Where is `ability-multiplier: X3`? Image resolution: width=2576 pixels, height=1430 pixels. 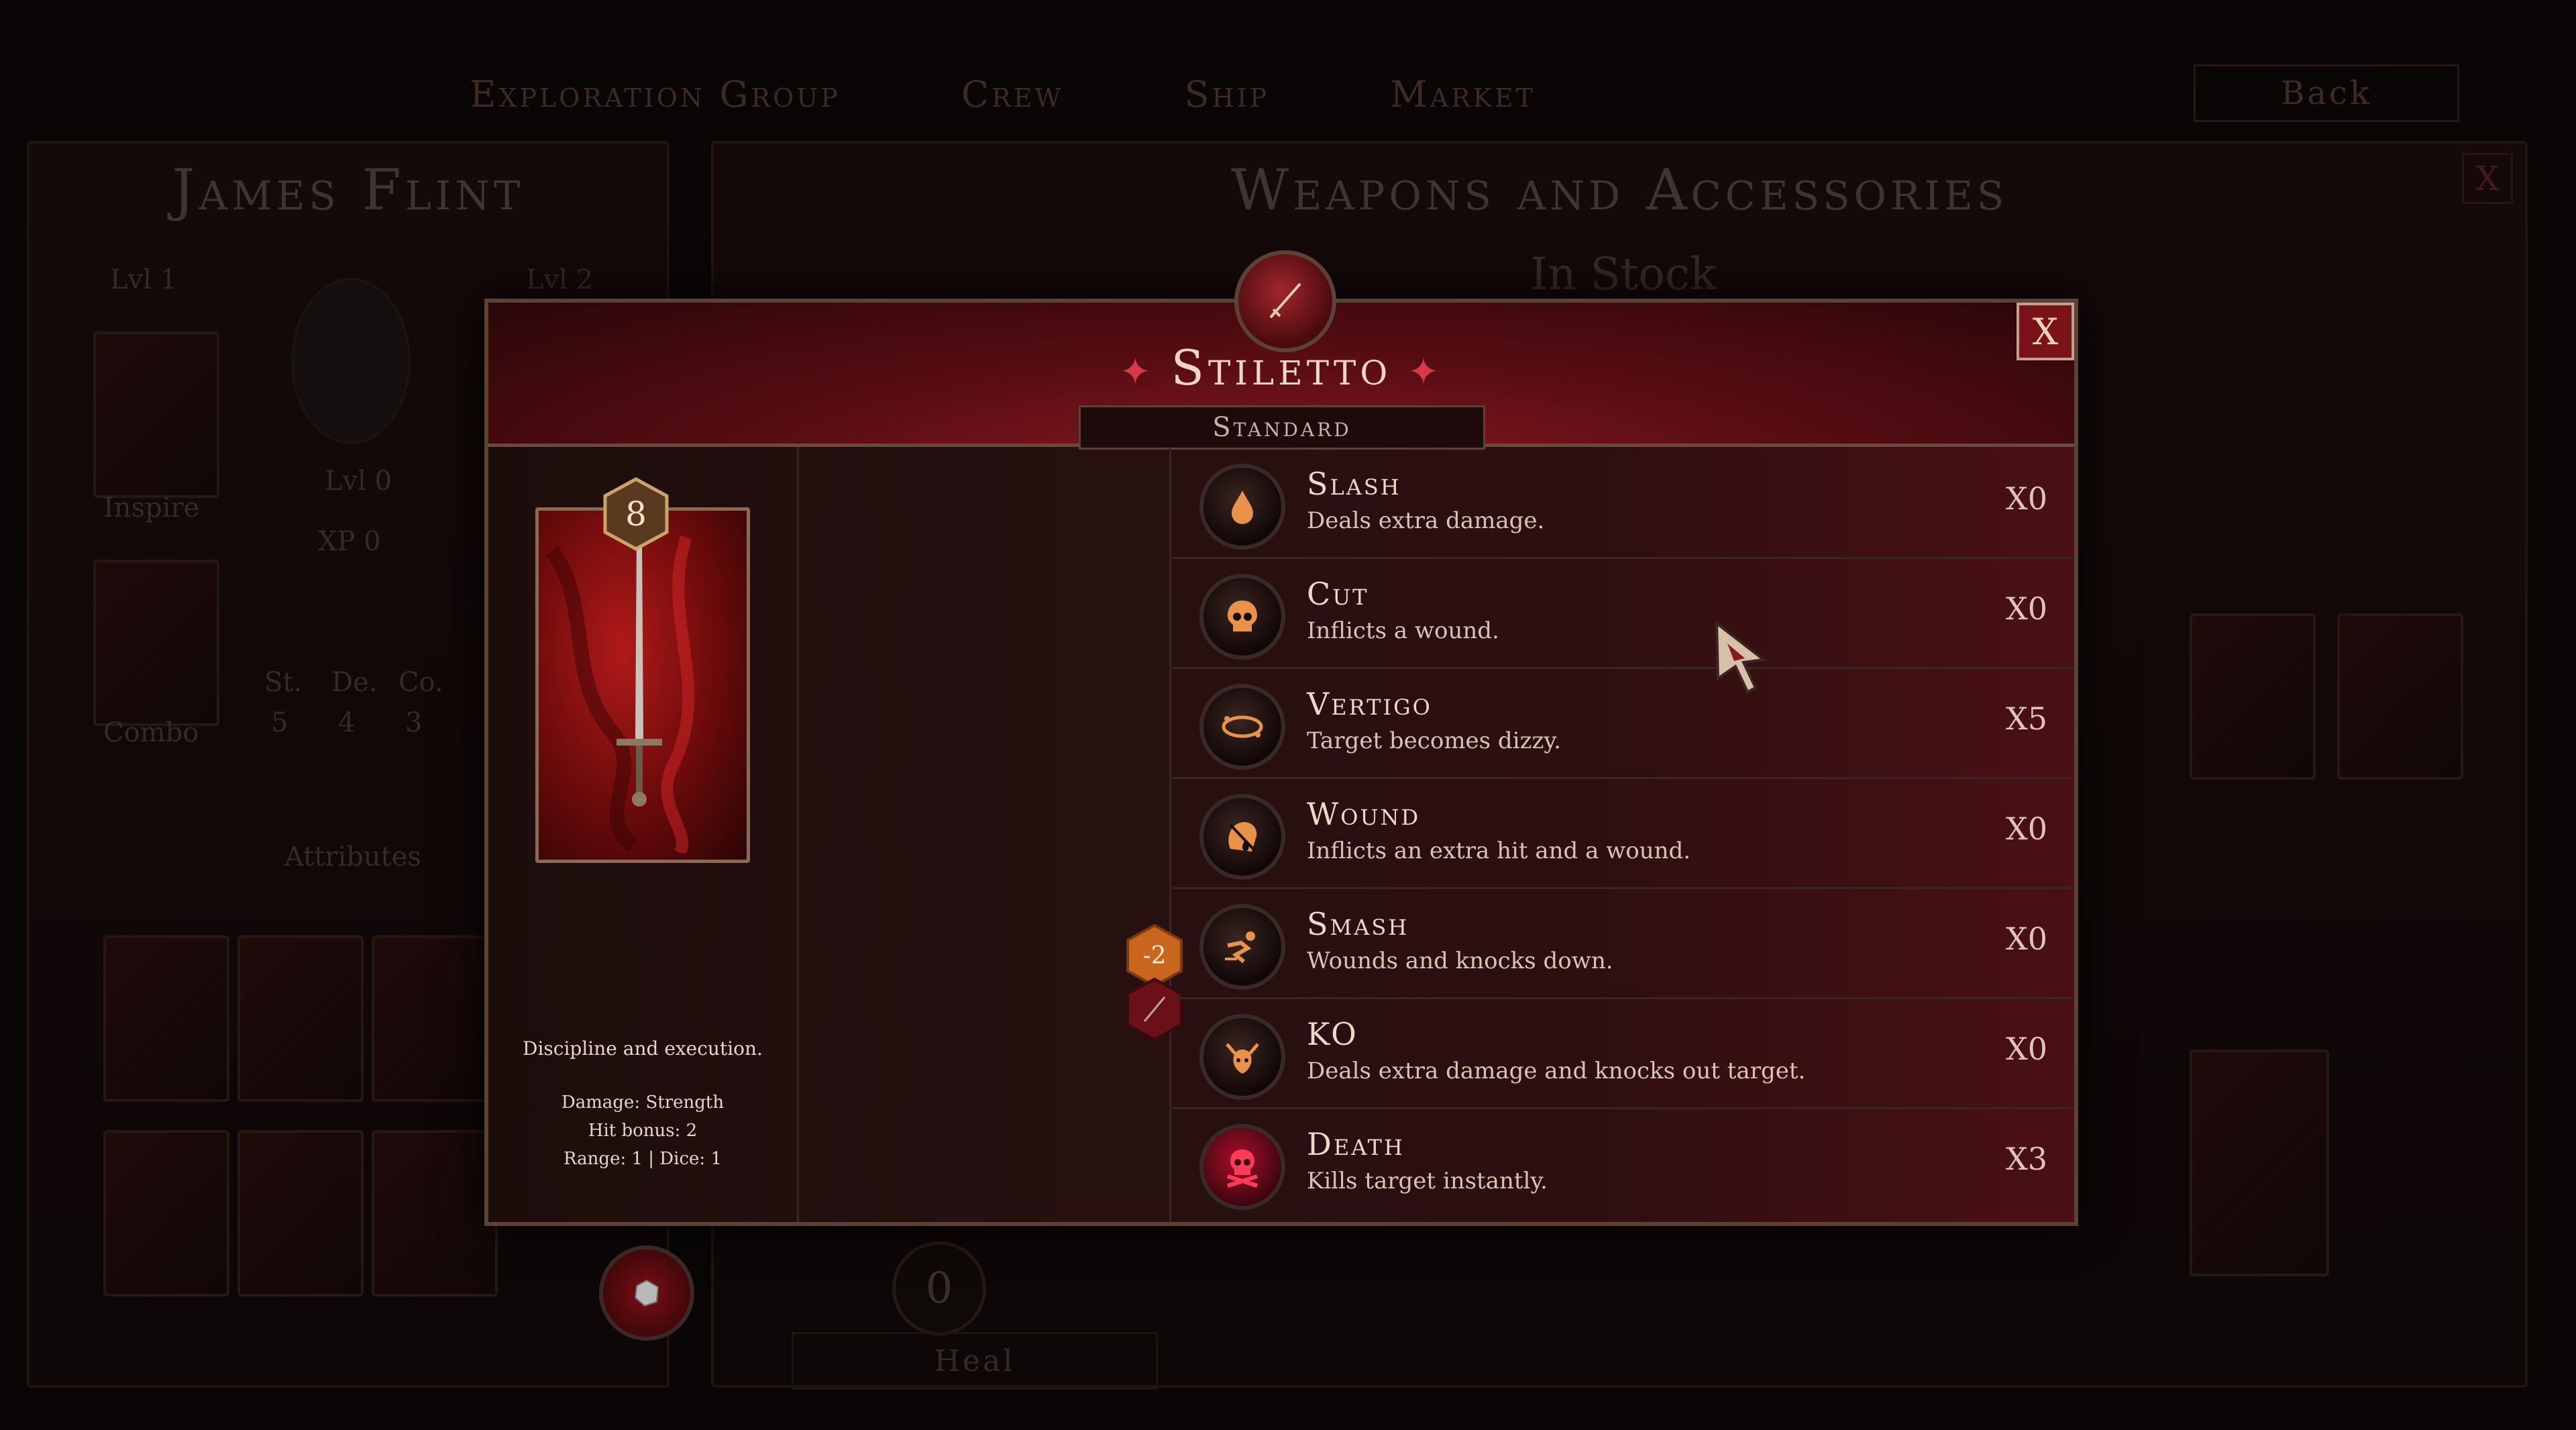 ability-multiplier: X3 is located at coordinates (2026, 1159).